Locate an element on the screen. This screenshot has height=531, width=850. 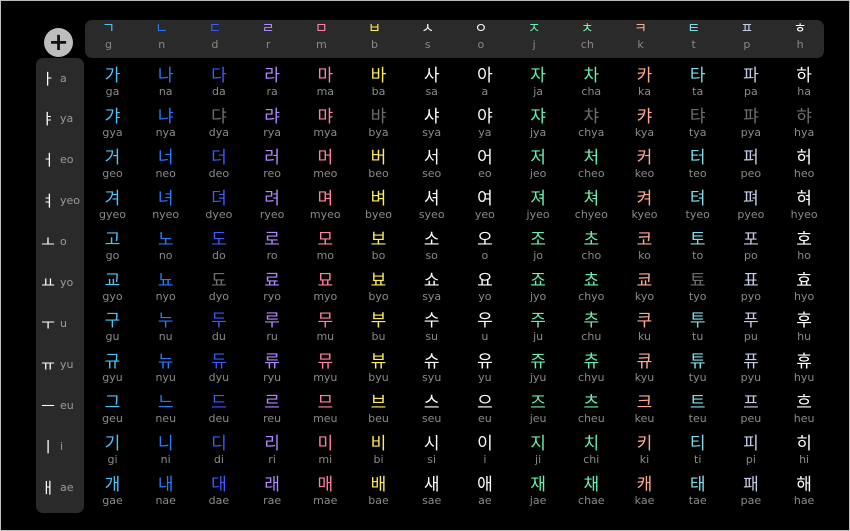
vowel-o: ㅗo is located at coordinates (61, 242).